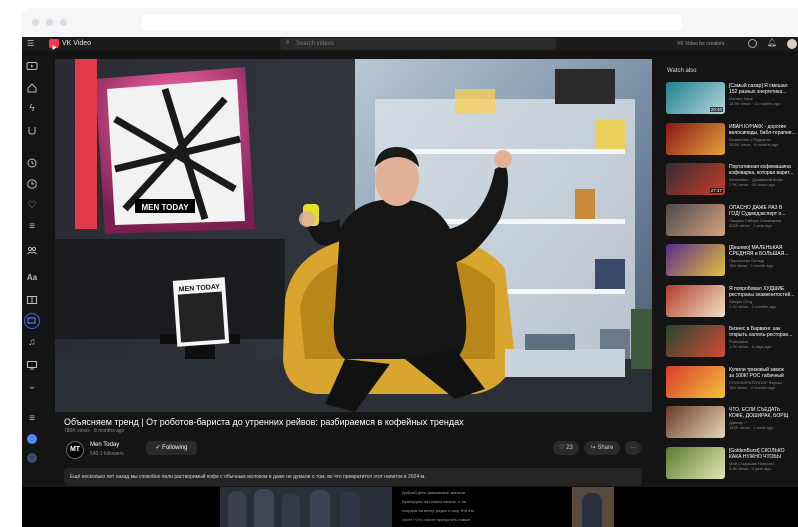 This screenshot has height=527, width=798. What do you see at coordinates (750, 225) in the screenshot?
I see `recommendation-meta: 202K views · 1 year ago` at bounding box center [750, 225].